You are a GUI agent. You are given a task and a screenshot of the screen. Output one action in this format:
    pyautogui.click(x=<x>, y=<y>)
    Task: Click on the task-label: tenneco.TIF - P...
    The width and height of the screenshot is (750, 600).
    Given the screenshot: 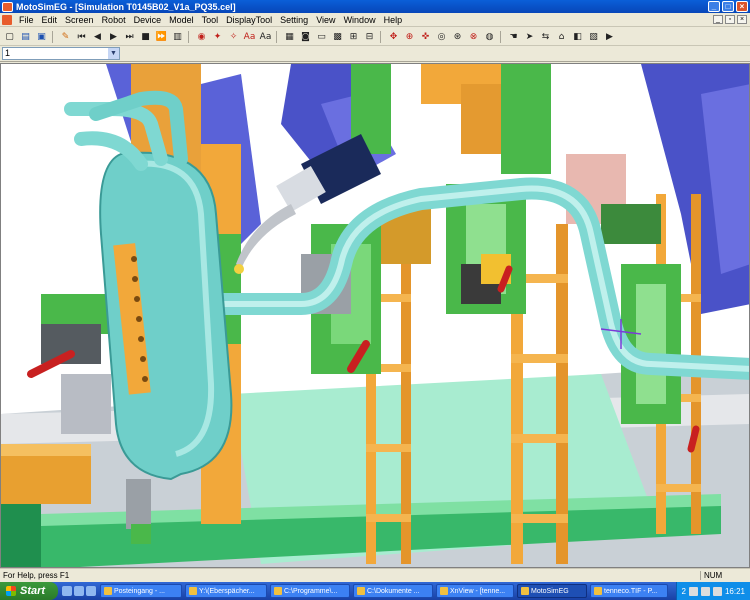 What is the action you would take?
    pyautogui.click(x=631, y=591)
    